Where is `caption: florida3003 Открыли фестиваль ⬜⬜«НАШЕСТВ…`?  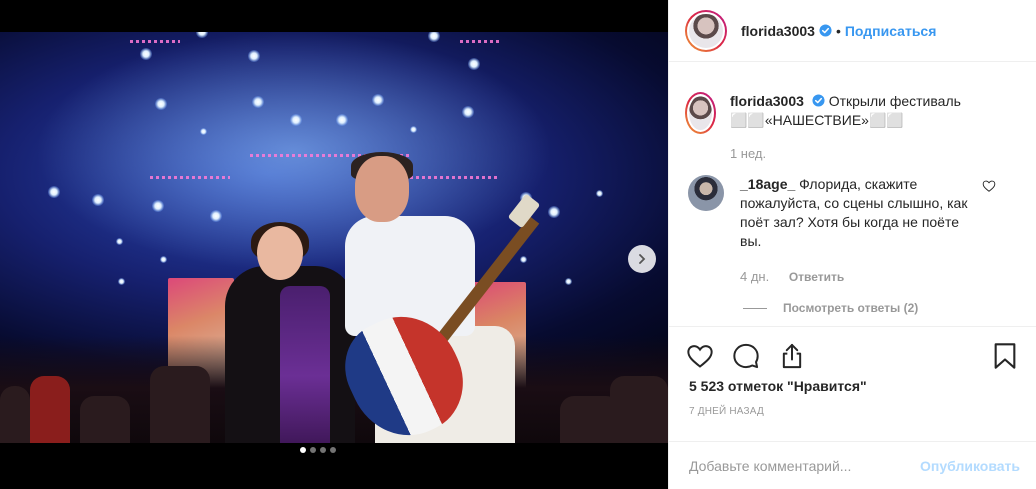
caption: florida3003 Открыли фестиваль ⬜⬜«НАШЕСТВ… is located at coordinates (852, 127).